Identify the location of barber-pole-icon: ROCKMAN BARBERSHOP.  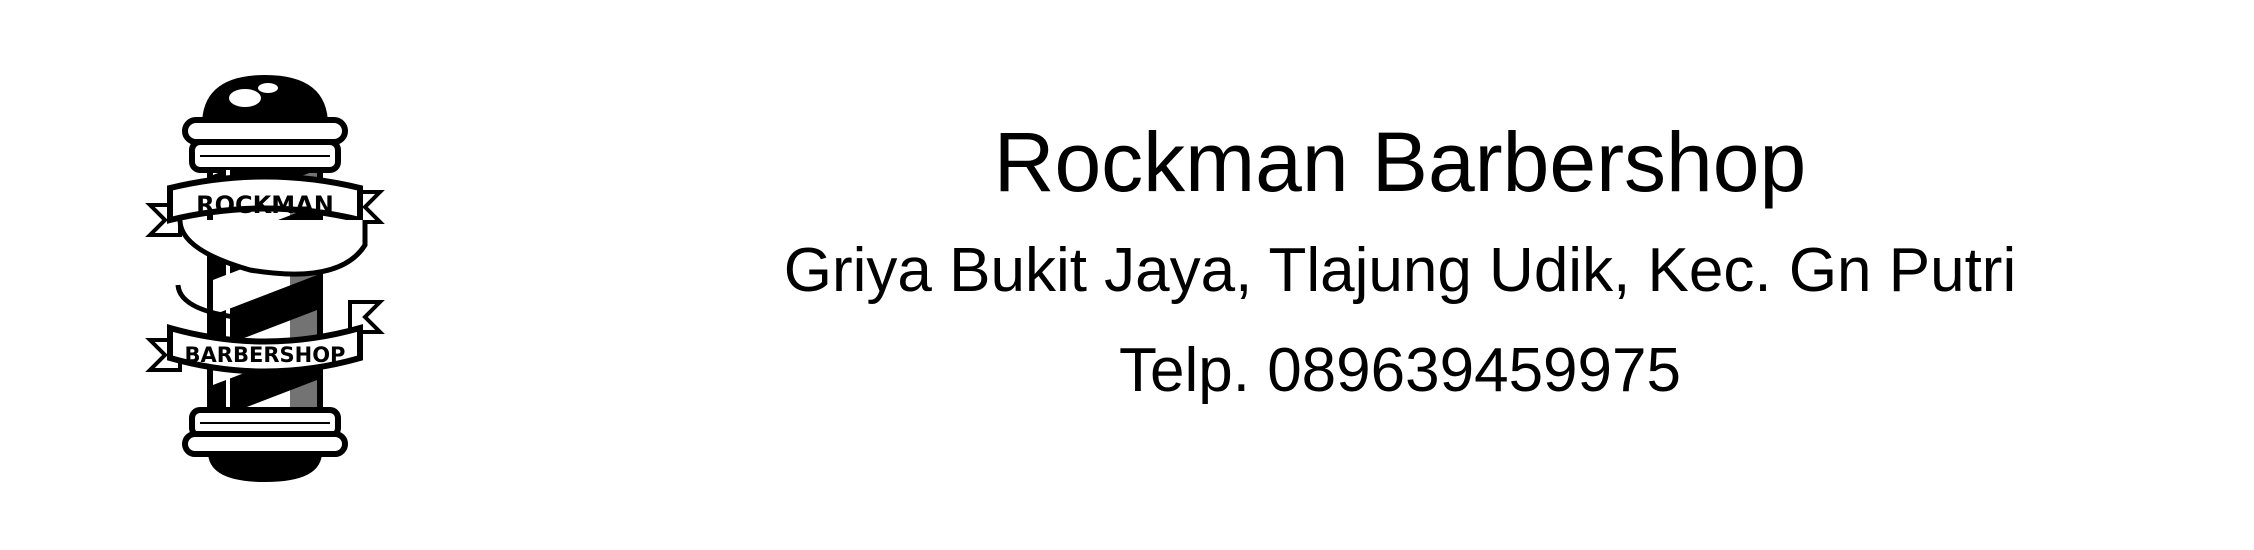
(265, 277).